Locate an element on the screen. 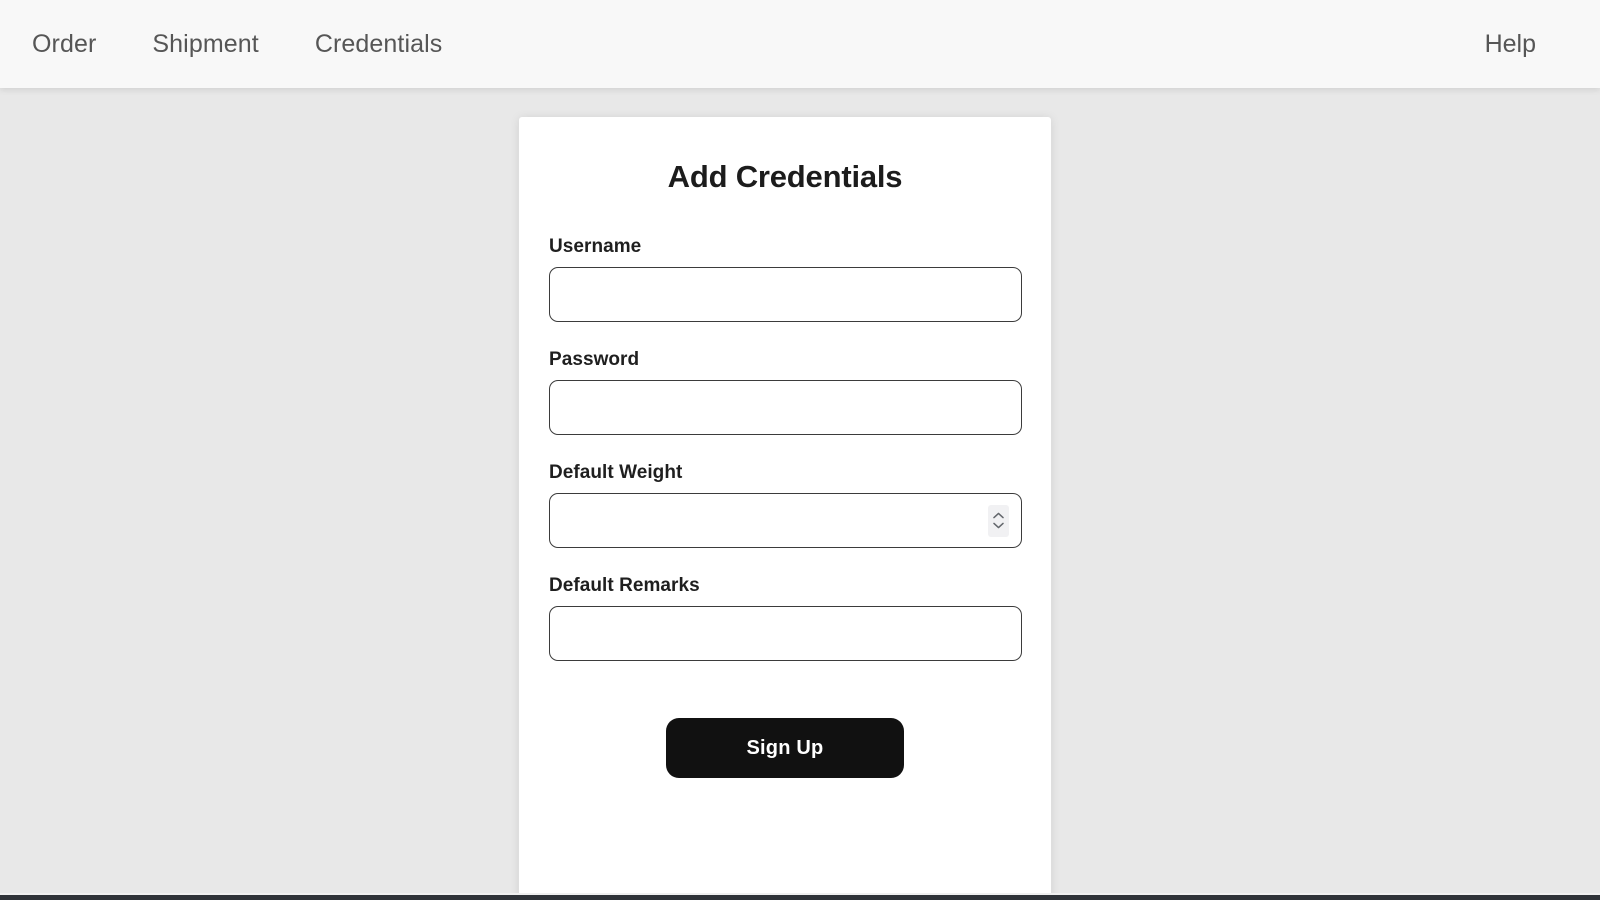 The width and height of the screenshot is (1600, 900). nav-link-shipment: Shipment is located at coordinates (205, 44).